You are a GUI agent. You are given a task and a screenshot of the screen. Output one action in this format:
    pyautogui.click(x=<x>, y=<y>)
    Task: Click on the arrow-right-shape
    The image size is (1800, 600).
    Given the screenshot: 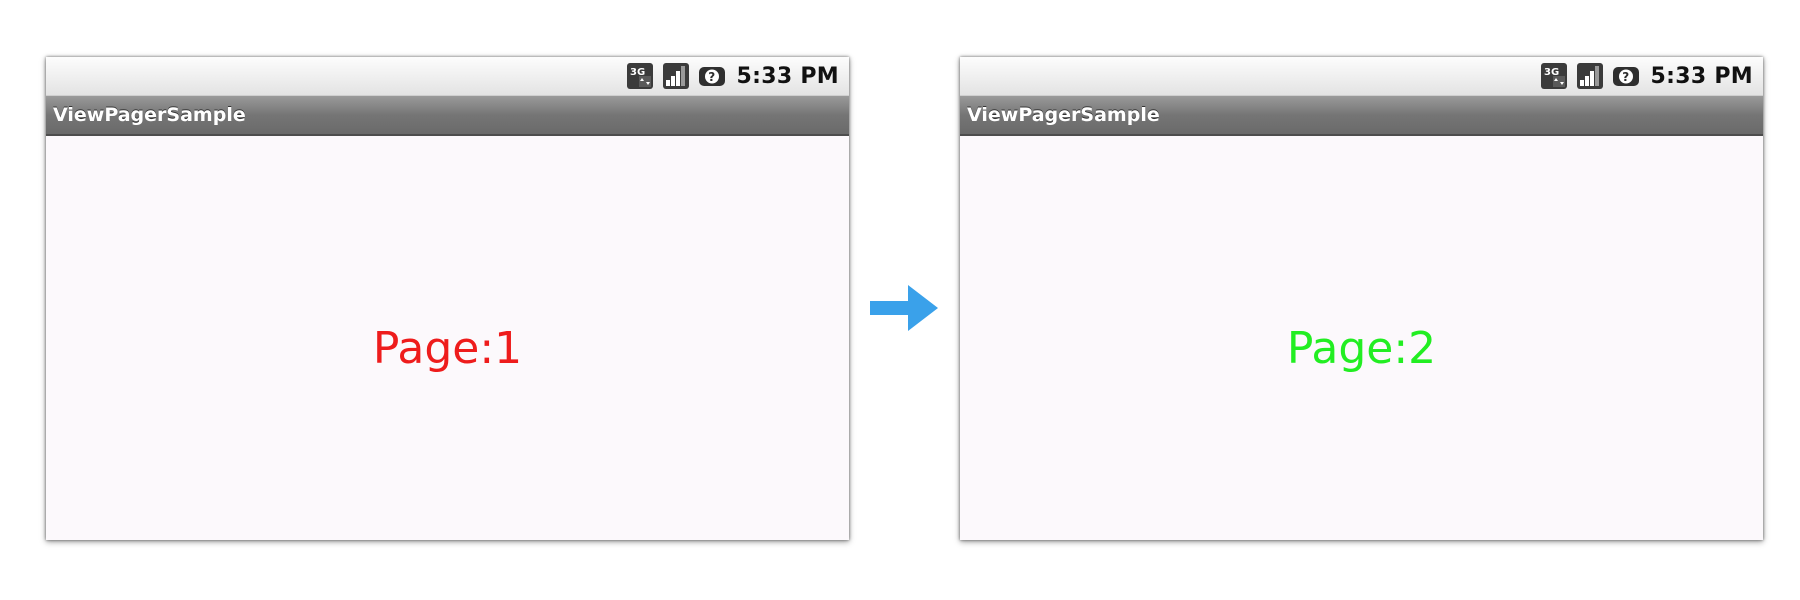 What is the action you would take?
    pyautogui.click(x=904, y=308)
    